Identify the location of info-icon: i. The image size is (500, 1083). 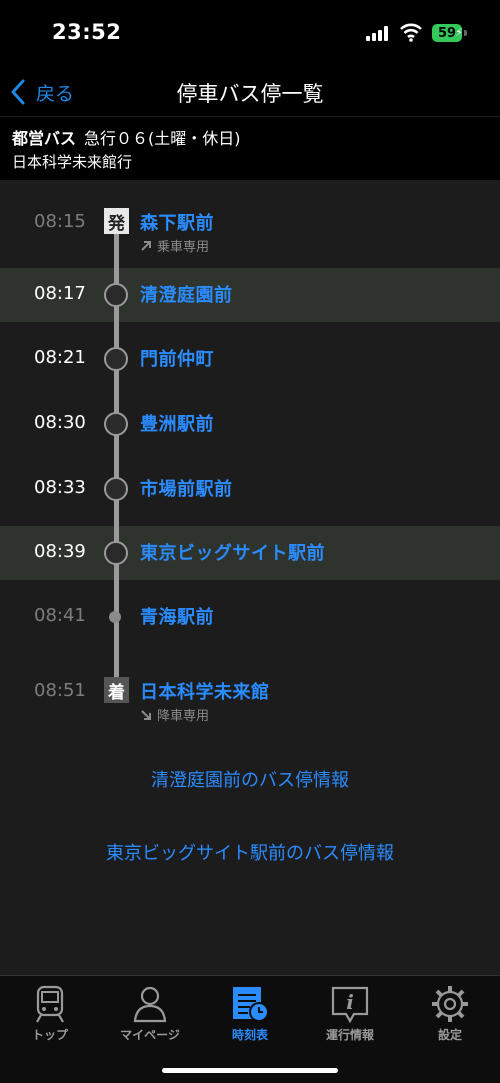
(350, 1005).